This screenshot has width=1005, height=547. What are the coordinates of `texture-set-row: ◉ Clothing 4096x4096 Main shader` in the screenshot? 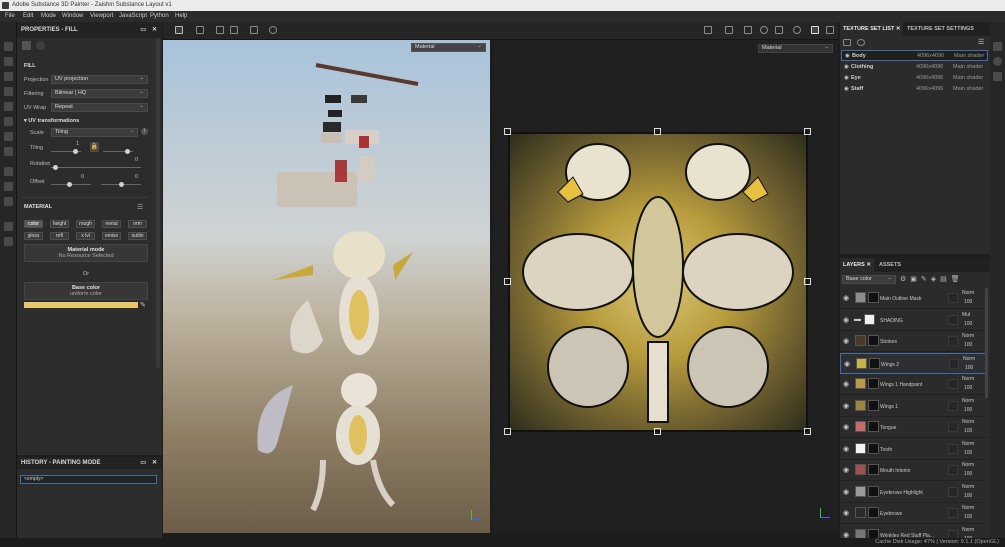 It's located at (914, 67).